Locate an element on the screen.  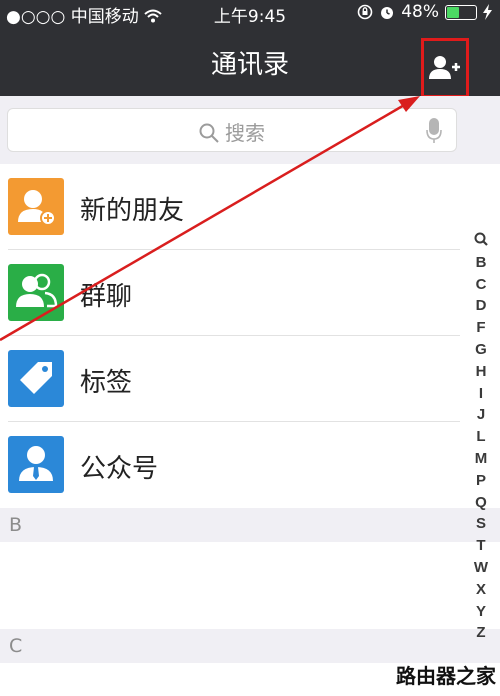
index-letter-l: L is located at coordinates (481, 439).